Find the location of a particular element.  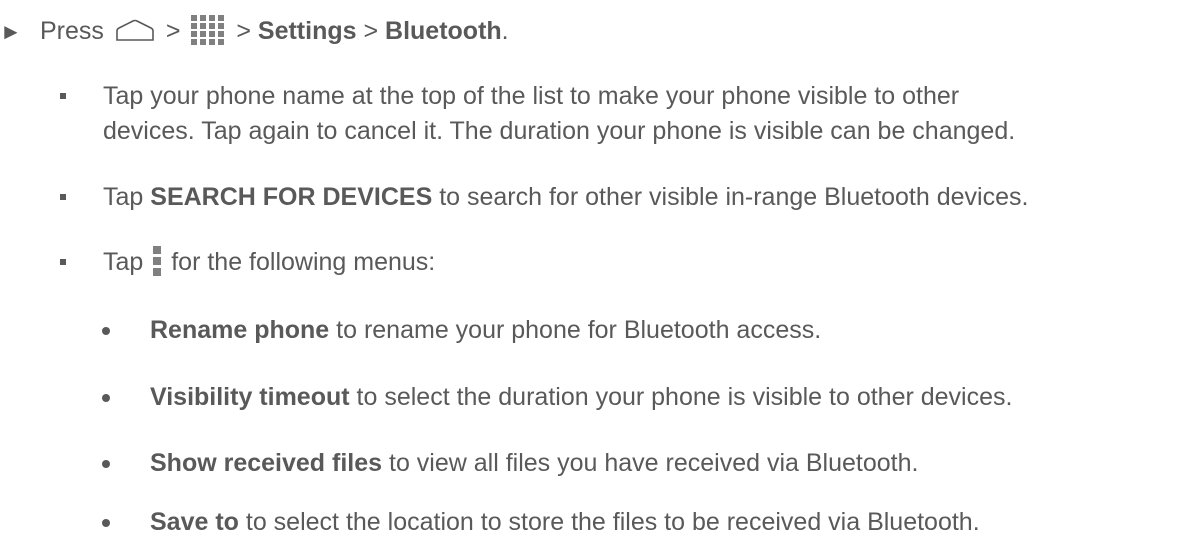

menu-item-label: Save to is located at coordinates (194, 522).